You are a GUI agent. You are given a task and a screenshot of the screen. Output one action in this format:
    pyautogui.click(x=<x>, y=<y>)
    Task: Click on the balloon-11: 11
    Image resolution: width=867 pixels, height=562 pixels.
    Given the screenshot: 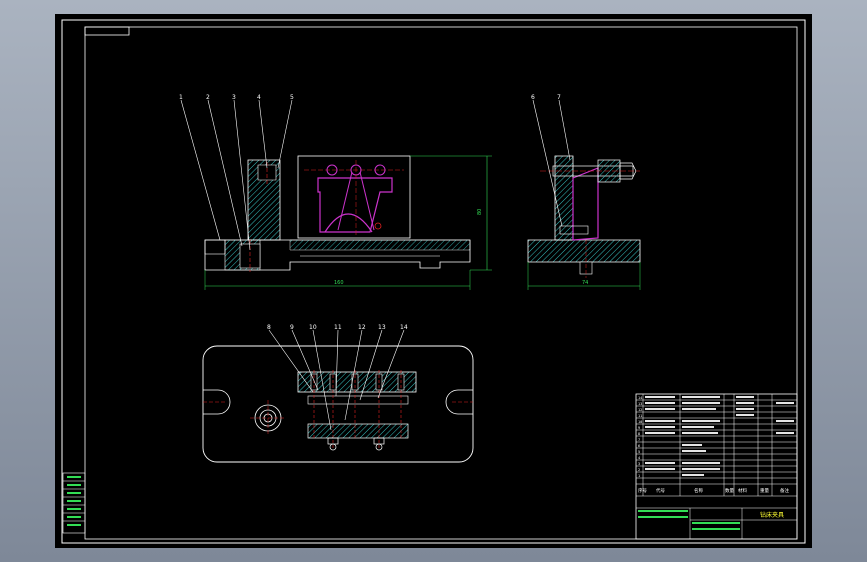 What is the action you would take?
    pyautogui.click(x=338, y=327)
    